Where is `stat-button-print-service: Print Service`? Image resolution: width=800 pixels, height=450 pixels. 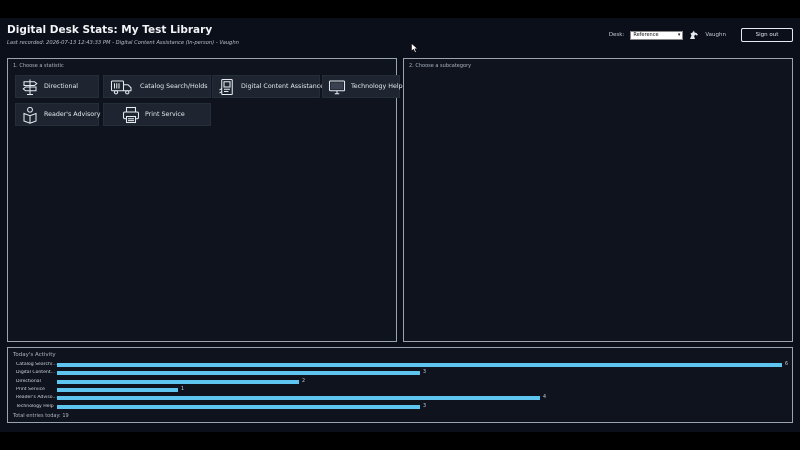
stat-button-print-service: Print Service is located at coordinates (157, 114).